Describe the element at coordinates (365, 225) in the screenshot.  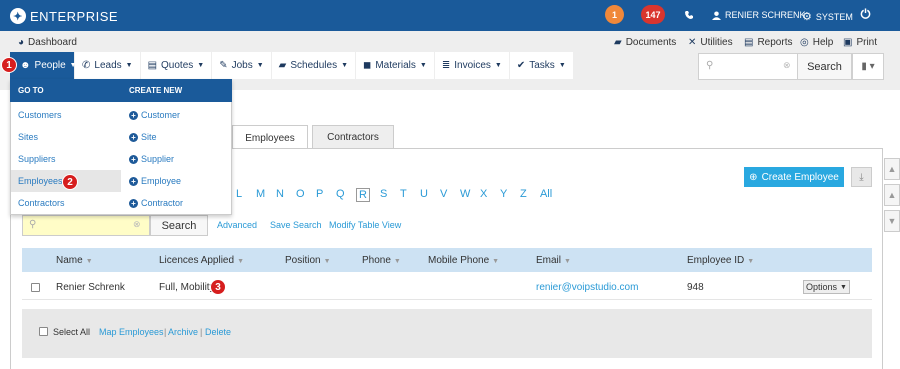
I see `modify-table-view-link: Modify Table View` at that location.